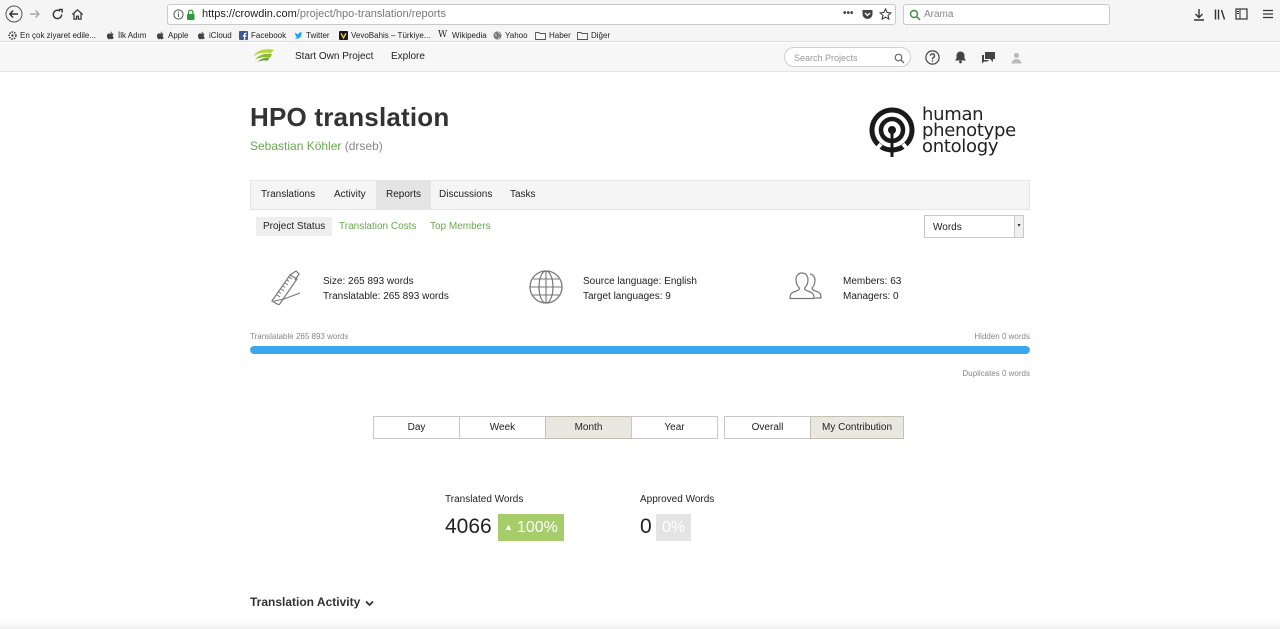  I want to click on project-search: Search Projects, so click(847, 57).